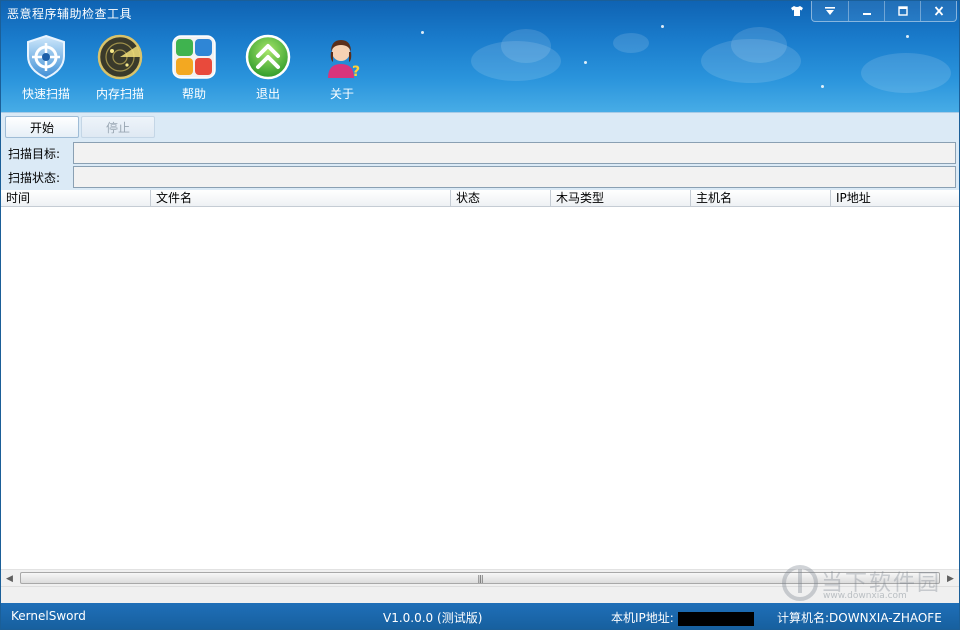  I want to click on help-label: 帮助, so click(193, 94).